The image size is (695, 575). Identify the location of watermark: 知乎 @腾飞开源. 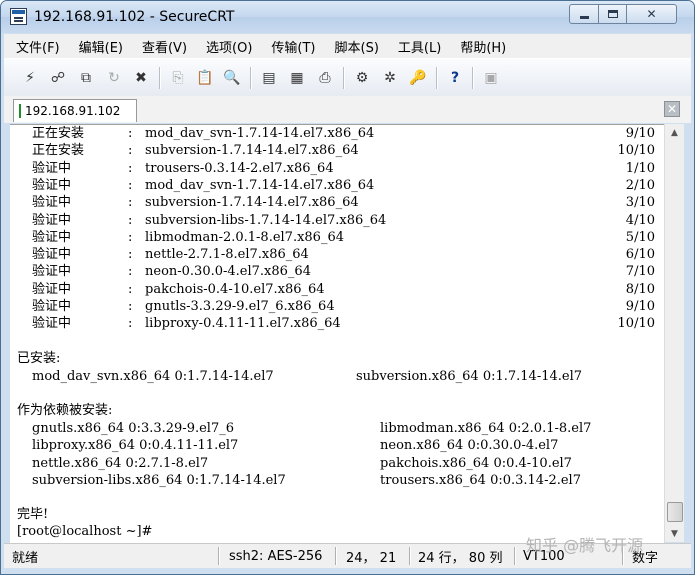
(585, 545).